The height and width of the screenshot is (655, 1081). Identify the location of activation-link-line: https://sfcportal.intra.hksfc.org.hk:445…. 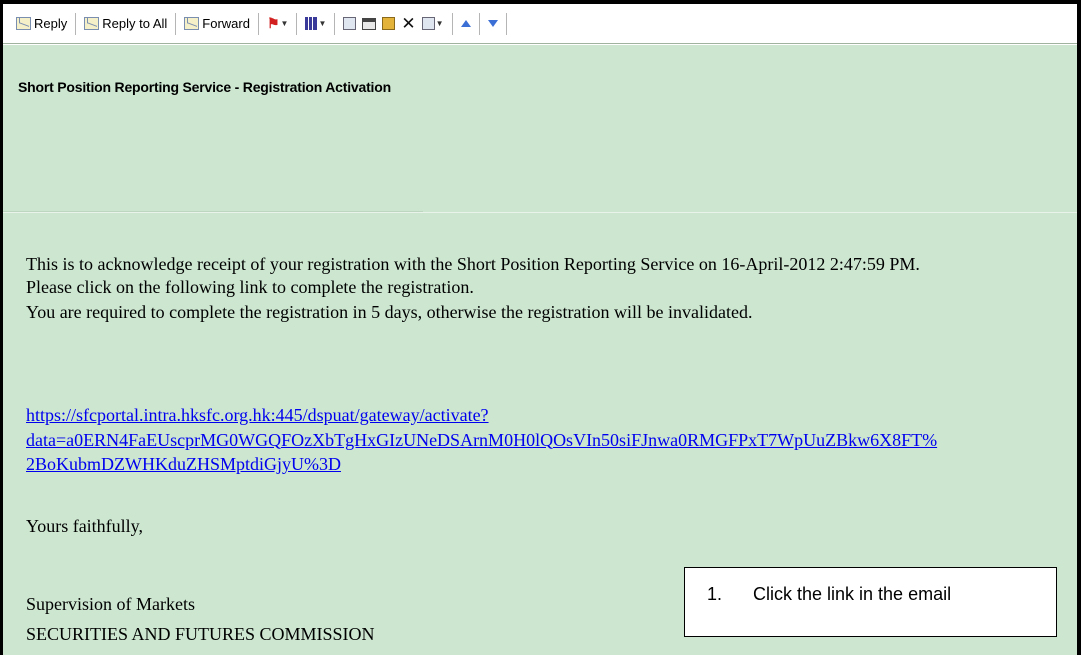
(257, 415).